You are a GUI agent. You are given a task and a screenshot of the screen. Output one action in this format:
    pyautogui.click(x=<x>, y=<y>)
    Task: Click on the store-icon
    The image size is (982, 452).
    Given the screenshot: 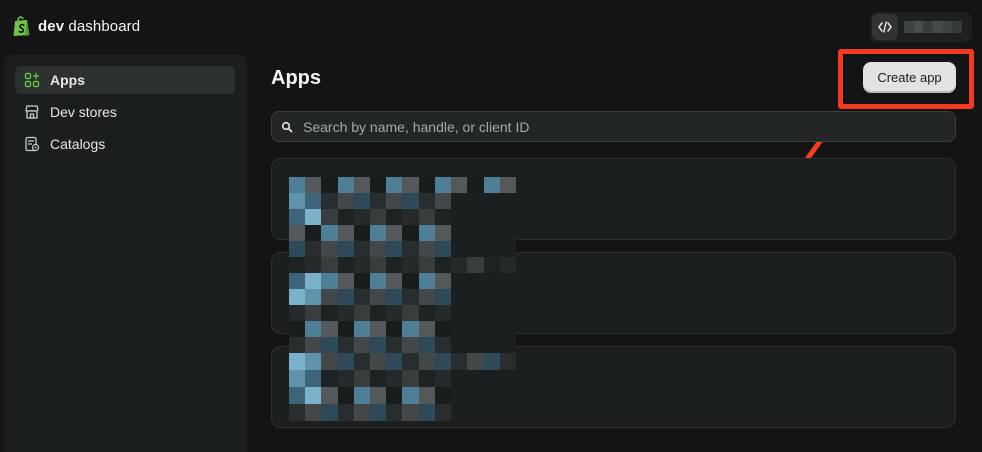 What is the action you would take?
    pyautogui.click(x=32, y=112)
    